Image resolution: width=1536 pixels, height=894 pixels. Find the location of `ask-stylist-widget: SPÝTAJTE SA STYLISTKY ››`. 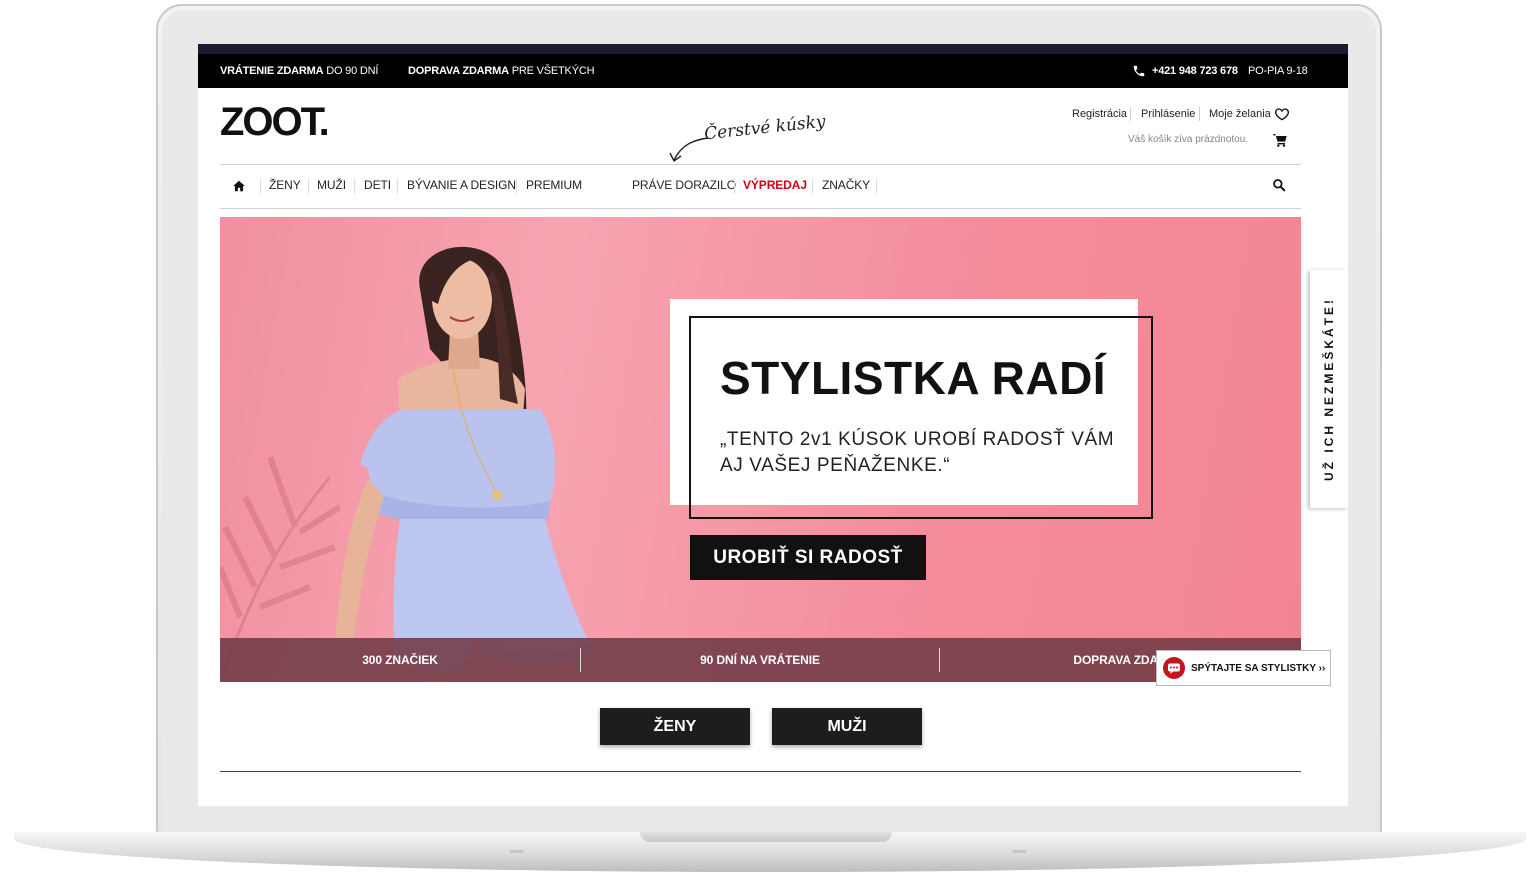

ask-stylist-widget: SPÝTAJTE SA STYLISTKY ›› is located at coordinates (1243, 668).